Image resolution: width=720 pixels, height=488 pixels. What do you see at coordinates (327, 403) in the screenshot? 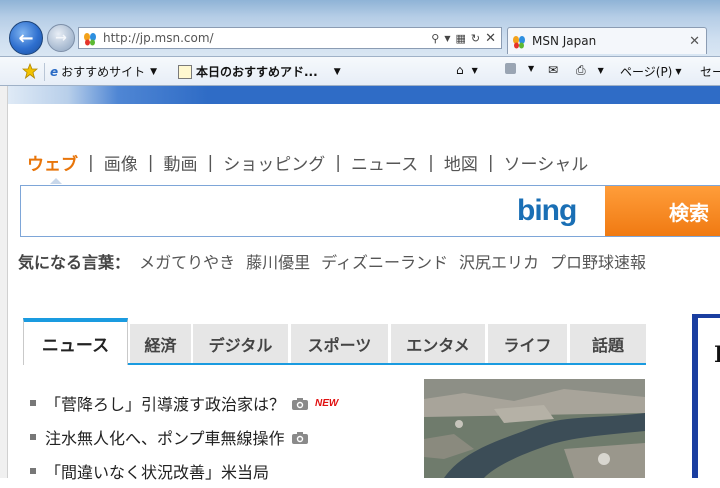
I see `new-badge: NEW` at bounding box center [327, 403].